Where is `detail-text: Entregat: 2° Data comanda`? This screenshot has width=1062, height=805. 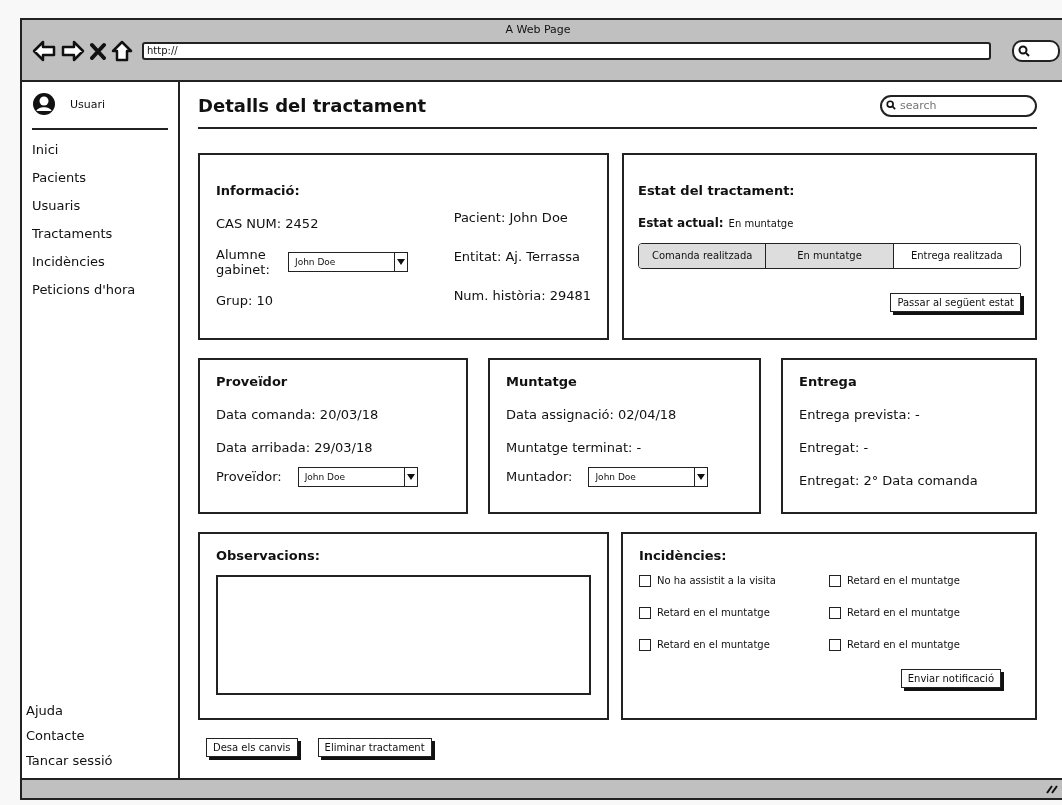 detail-text: Entregat: 2° Data comanda is located at coordinates (889, 480).